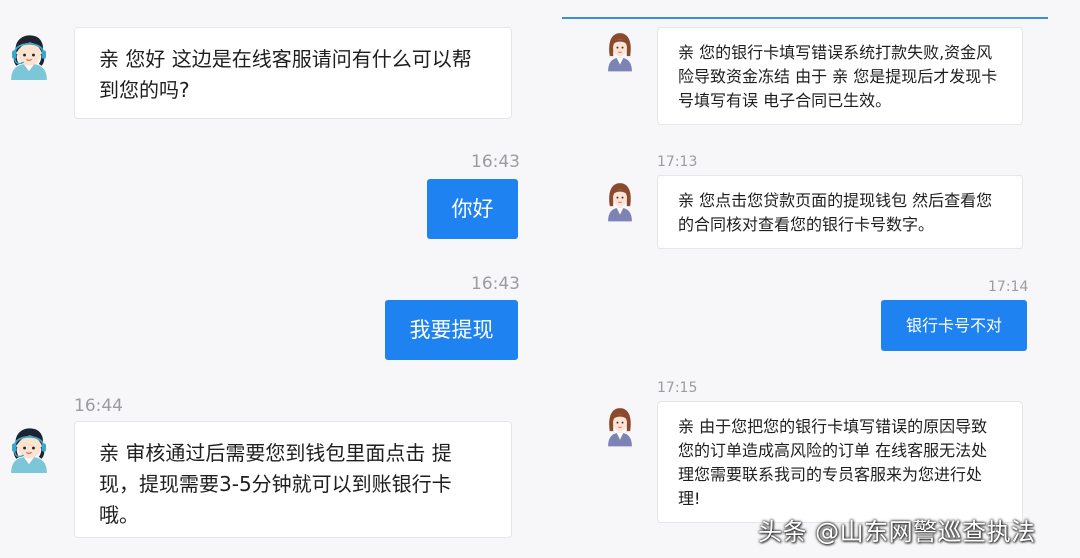 This screenshot has width=1080, height=558. What do you see at coordinates (275, 484) in the screenshot?
I see `agent-message-text: 亲 审核通过后需要您到钱包里面点击 提现，提现需要3-5分钟就可以到账银行卡哦。` at bounding box center [275, 484].